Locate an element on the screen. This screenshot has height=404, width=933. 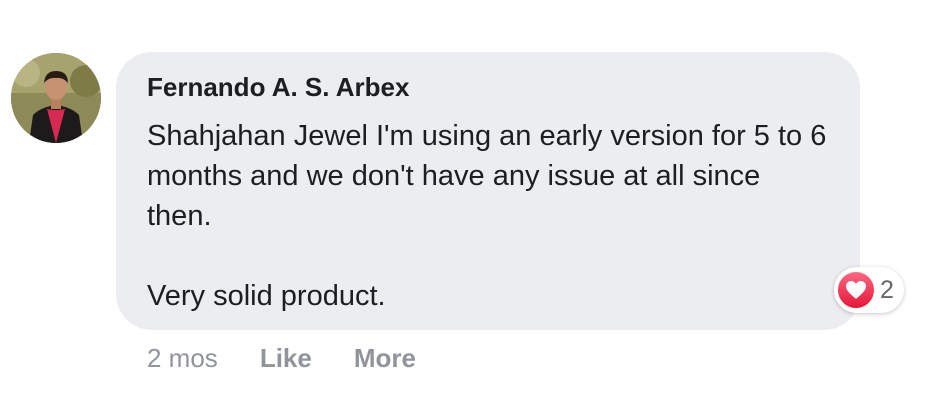
love-icon is located at coordinates (856, 290).